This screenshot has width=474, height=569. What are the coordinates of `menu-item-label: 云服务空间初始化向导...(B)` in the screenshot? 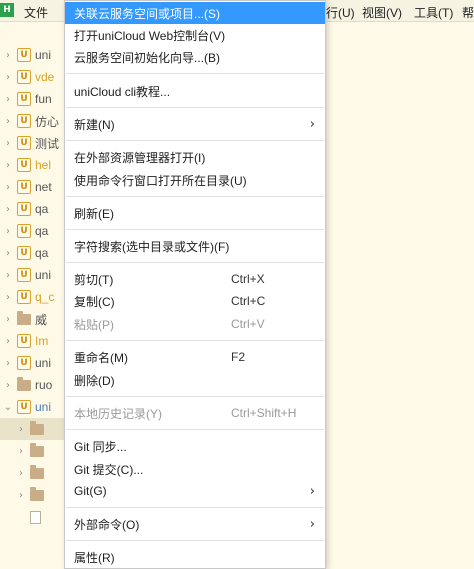 It's located at (147, 57).